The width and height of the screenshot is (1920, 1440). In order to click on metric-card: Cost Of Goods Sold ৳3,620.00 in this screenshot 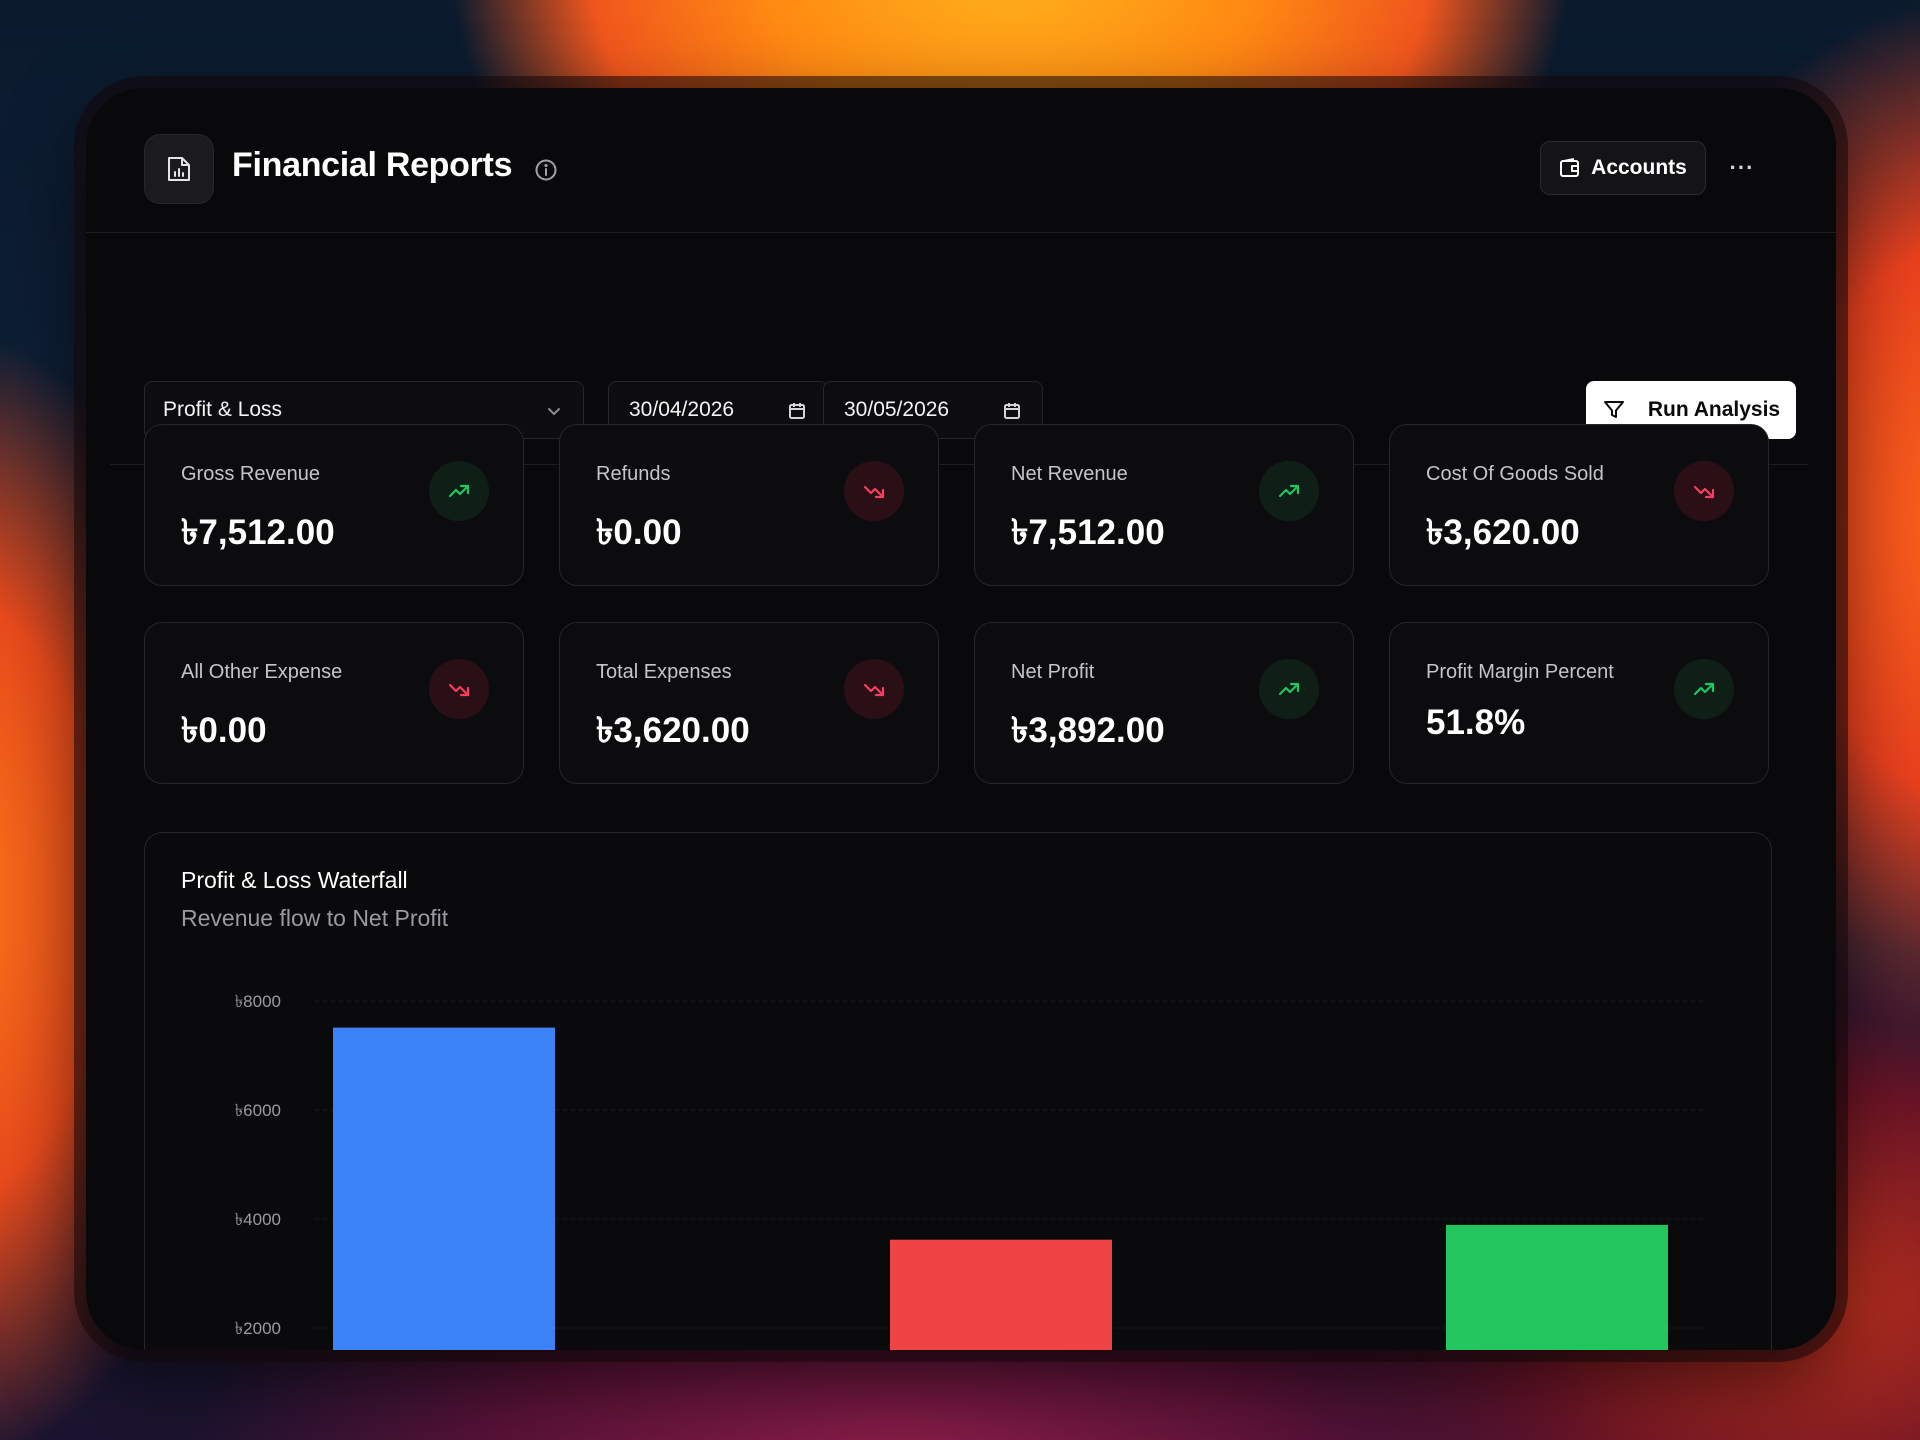, I will do `click(1579, 505)`.